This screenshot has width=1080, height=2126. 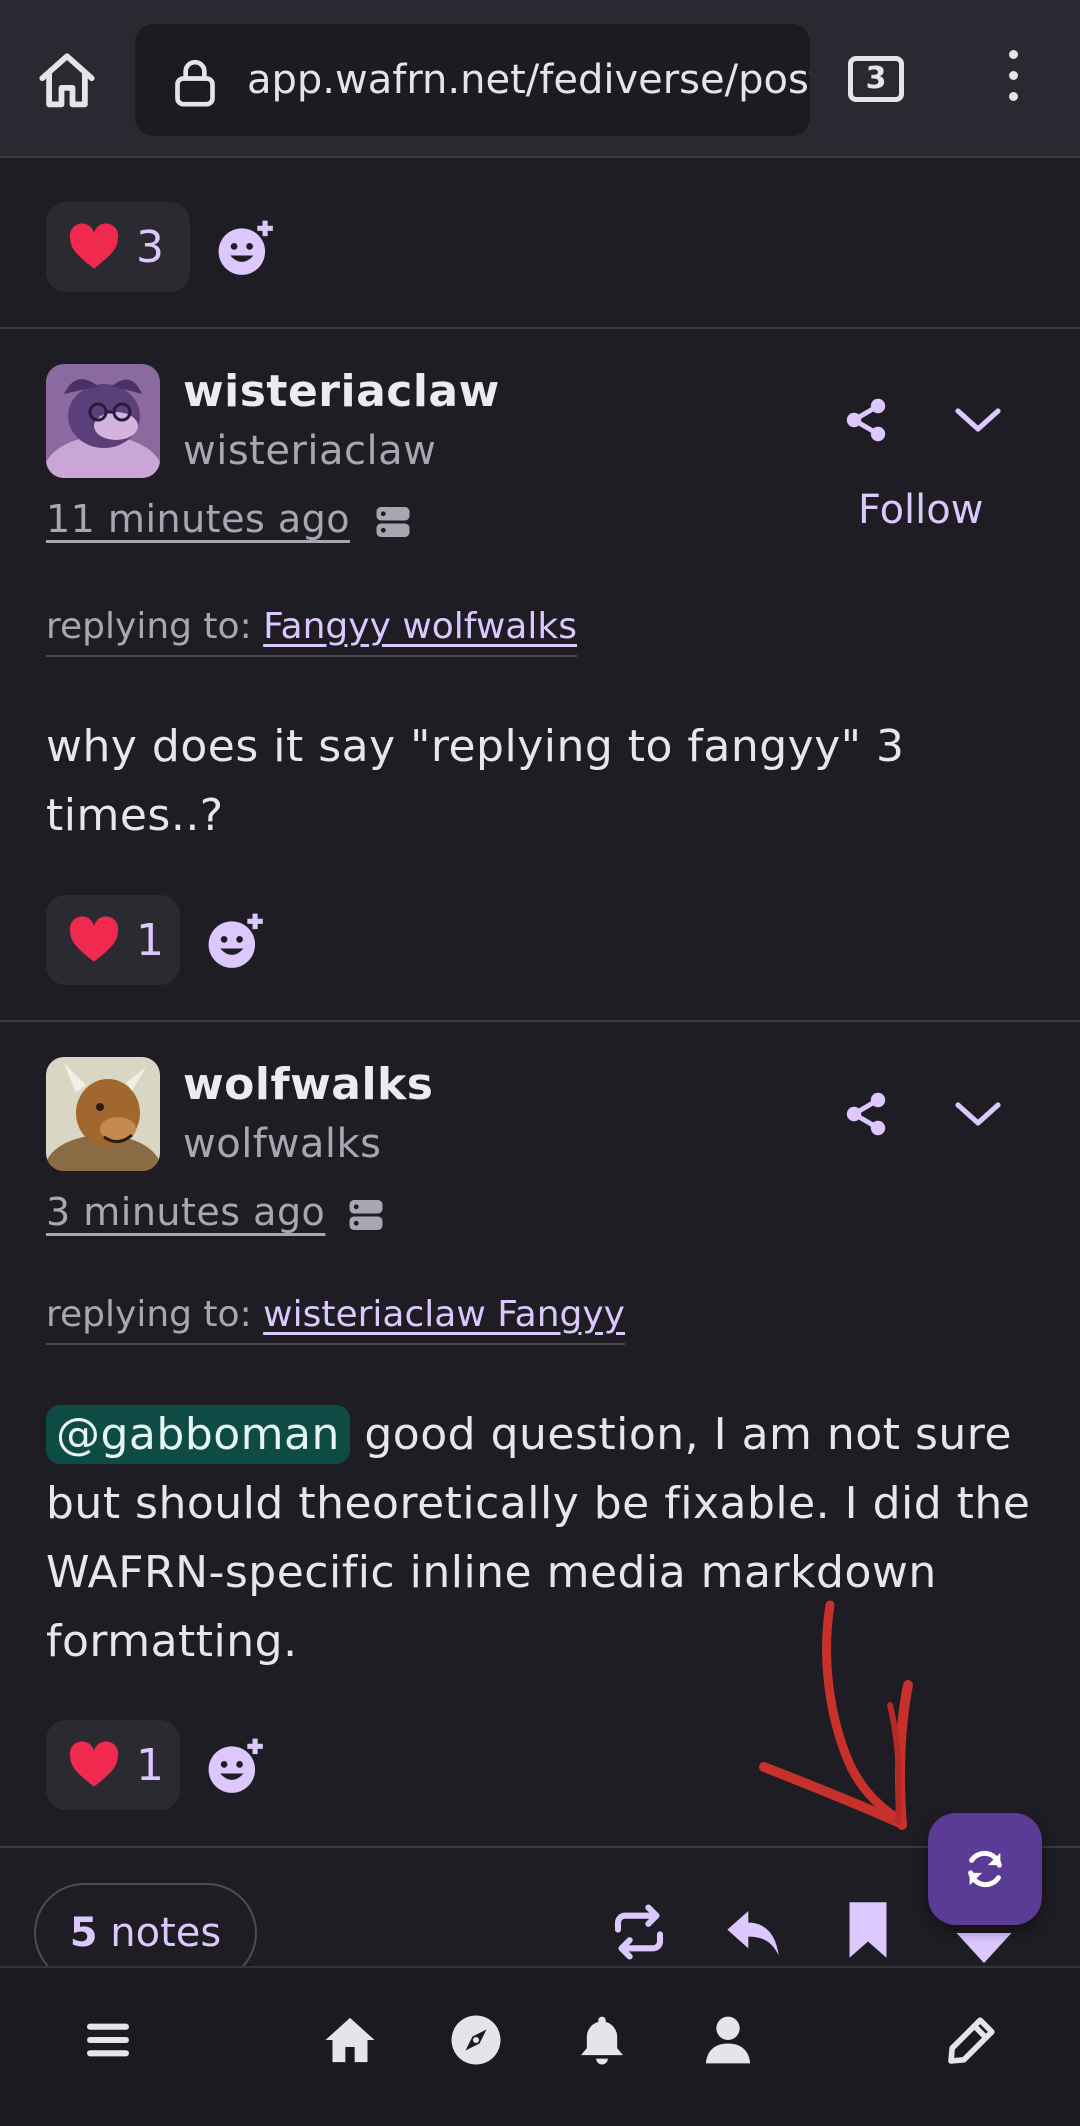 I want to click on pencil-icon, so click(x=972, y=2040).